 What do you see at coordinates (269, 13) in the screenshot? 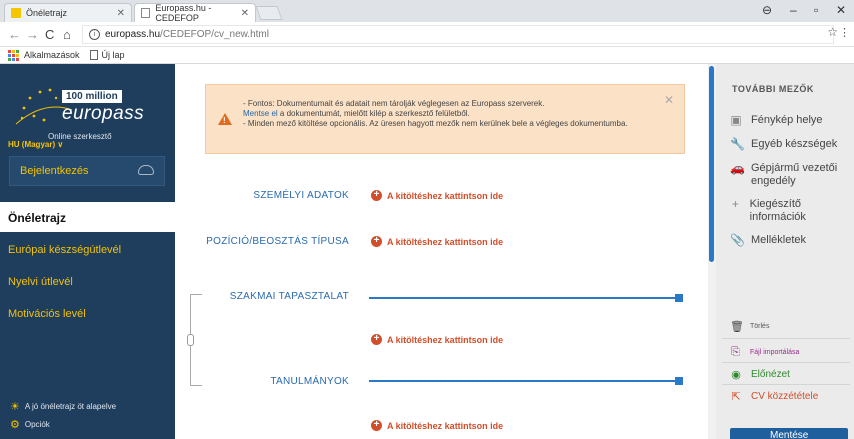
I see `new-tab-button` at bounding box center [269, 13].